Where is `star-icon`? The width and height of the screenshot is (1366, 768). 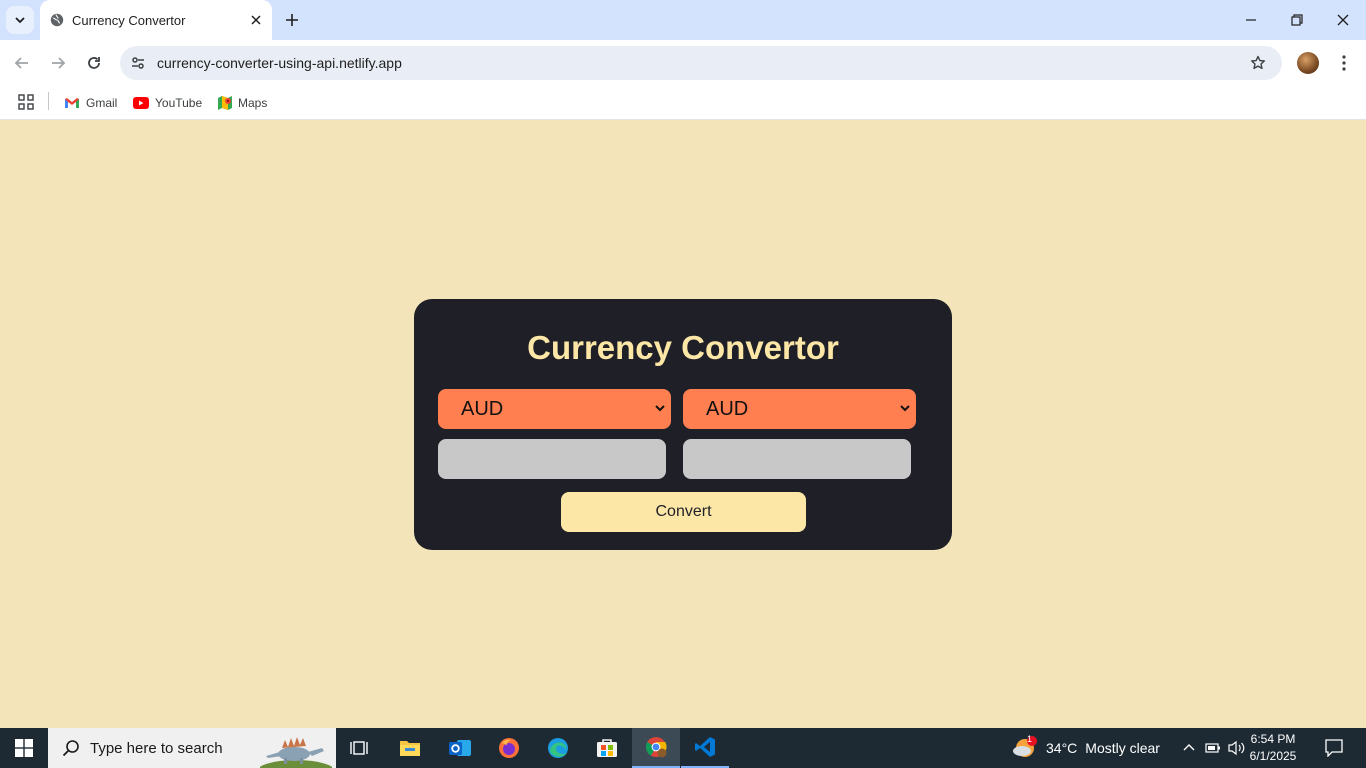 star-icon is located at coordinates (1258, 62).